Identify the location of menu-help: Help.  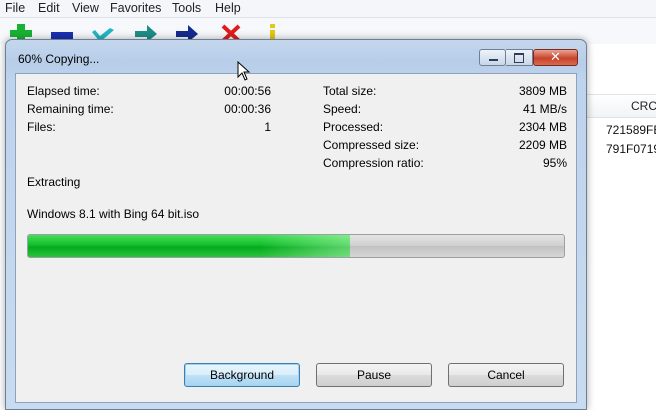
(228, 8).